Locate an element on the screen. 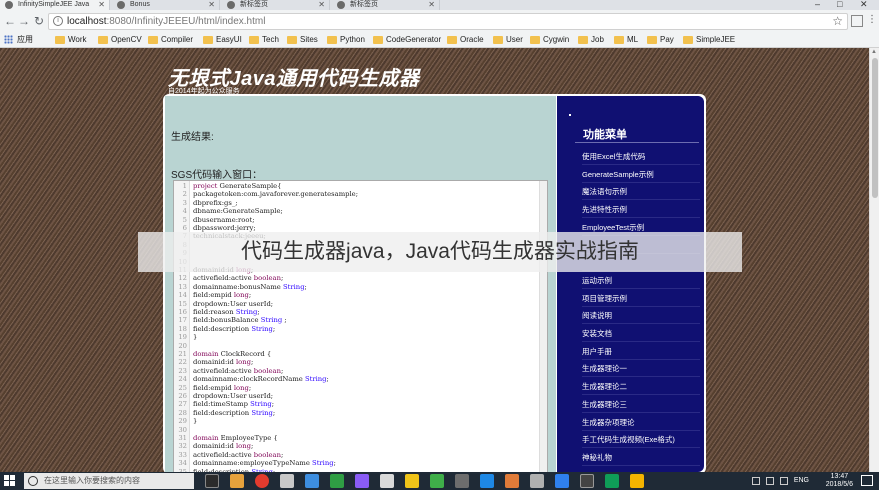 The image size is (879, 490). input-language: ENG is located at coordinates (801, 480).